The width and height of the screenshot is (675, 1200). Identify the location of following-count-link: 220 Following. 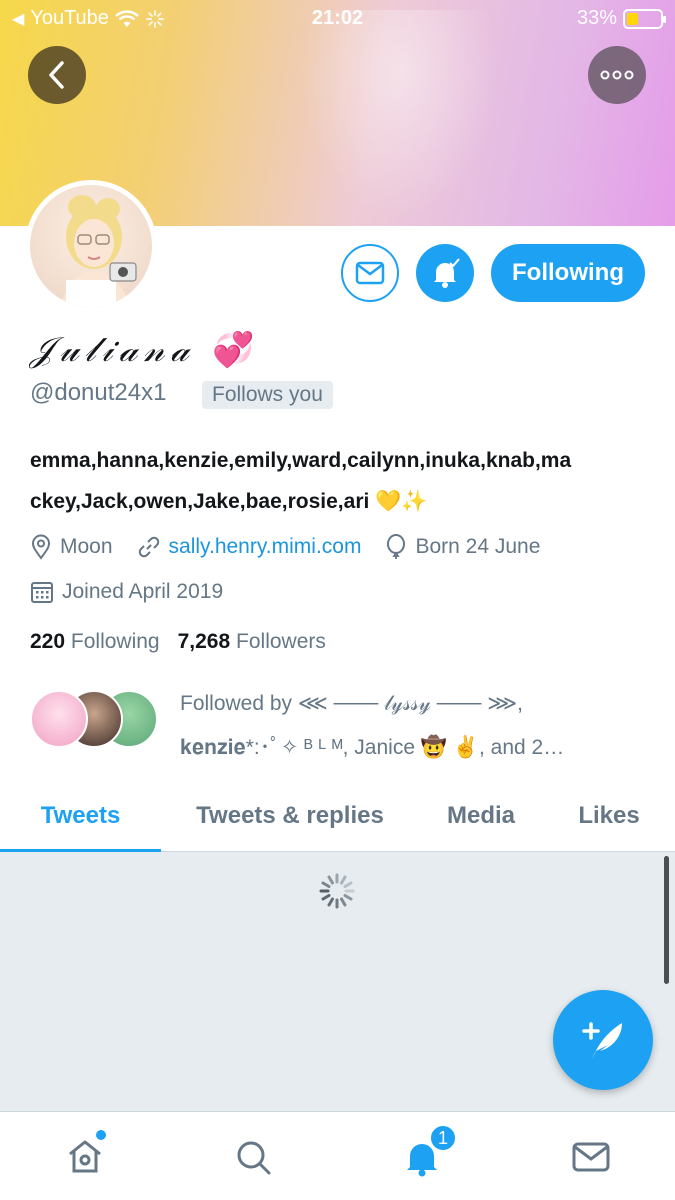
(95, 642).